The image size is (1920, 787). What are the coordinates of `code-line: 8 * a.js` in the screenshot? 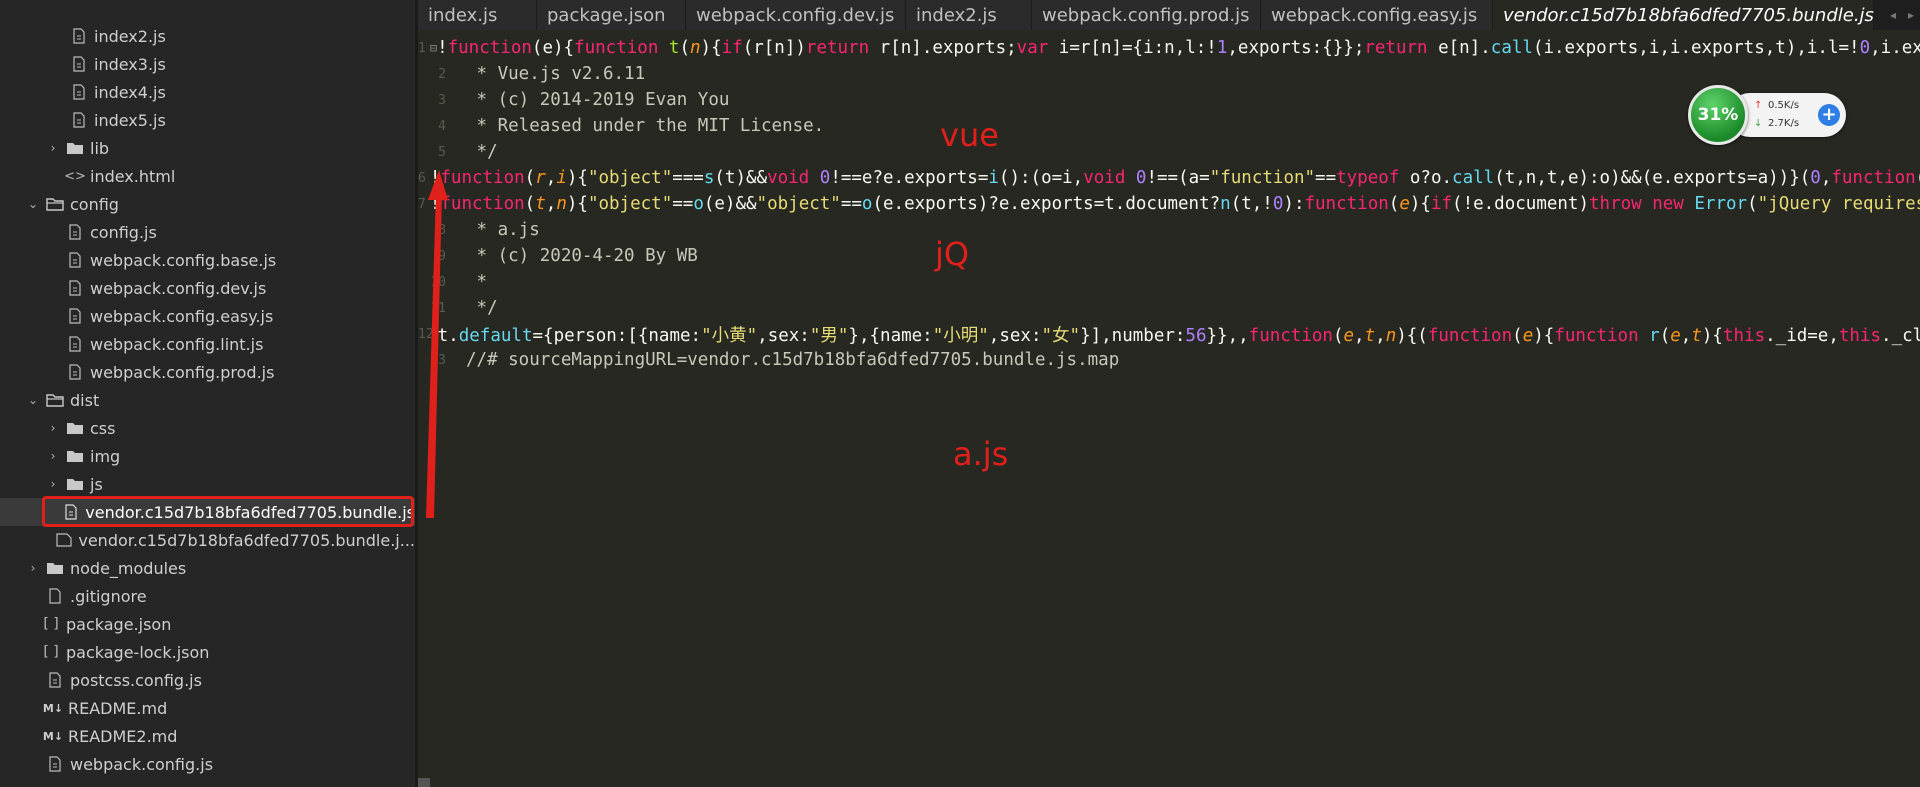 It's located at (1169, 230).